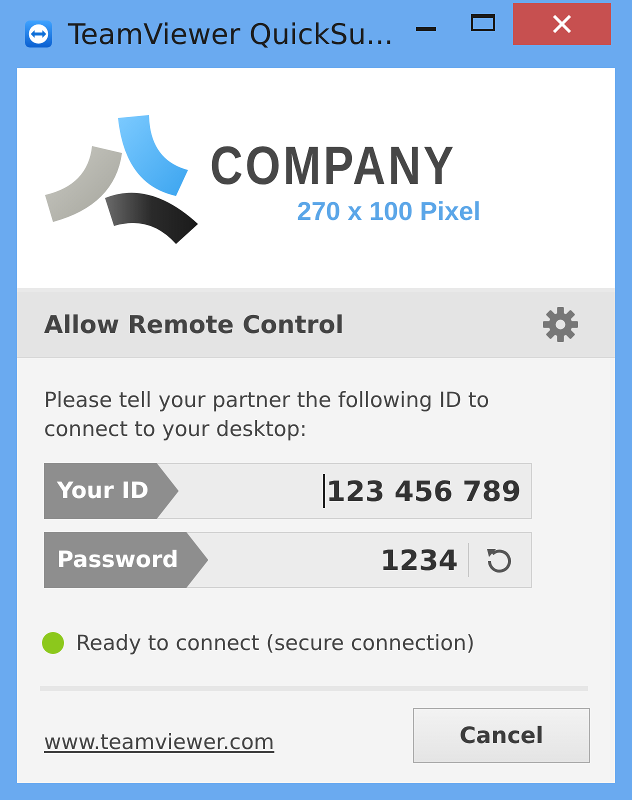 Image resolution: width=632 pixels, height=800 pixels. What do you see at coordinates (38, 34) in the screenshot?
I see `app-icon` at bounding box center [38, 34].